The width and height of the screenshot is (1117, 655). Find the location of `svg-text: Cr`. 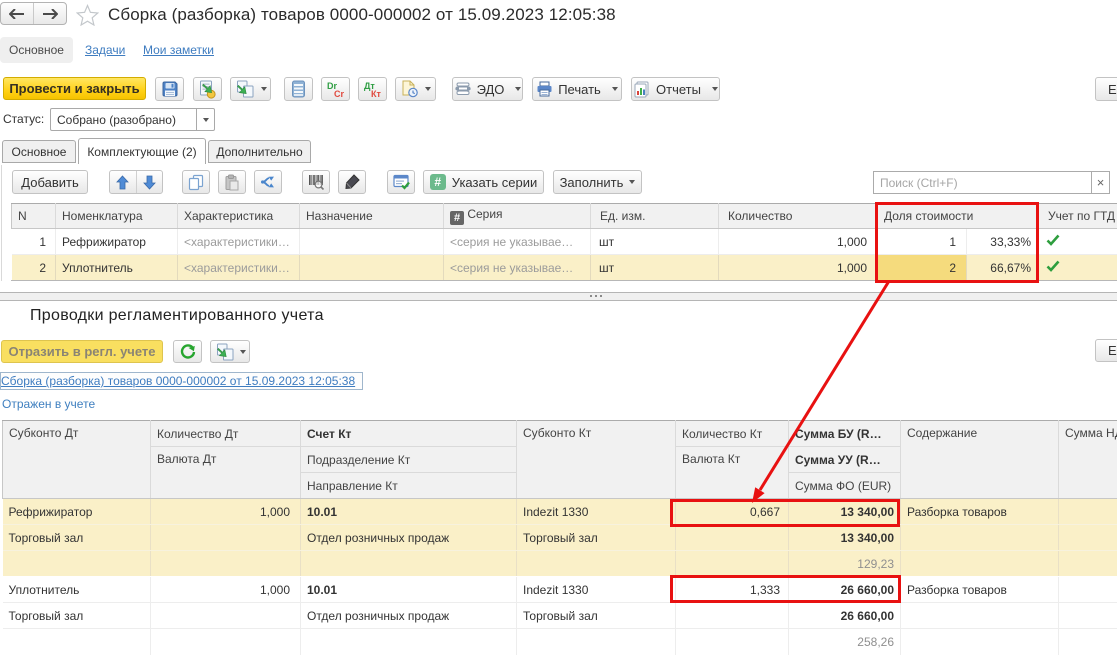

svg-text: Cr is located at coordinates (339, 94).